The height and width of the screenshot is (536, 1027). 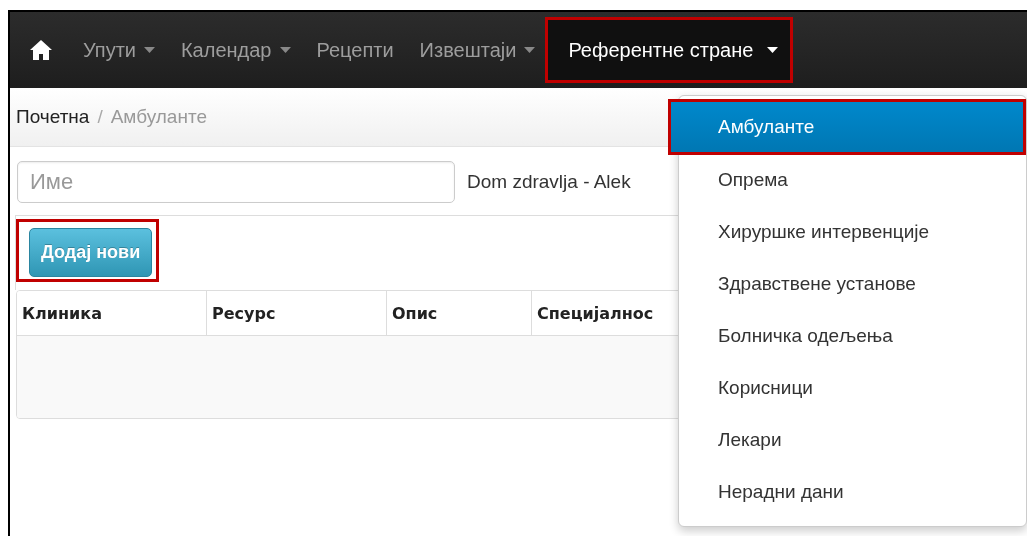 I want to click on breadcrumb-link: Почетна, so click(x=53, y=117).